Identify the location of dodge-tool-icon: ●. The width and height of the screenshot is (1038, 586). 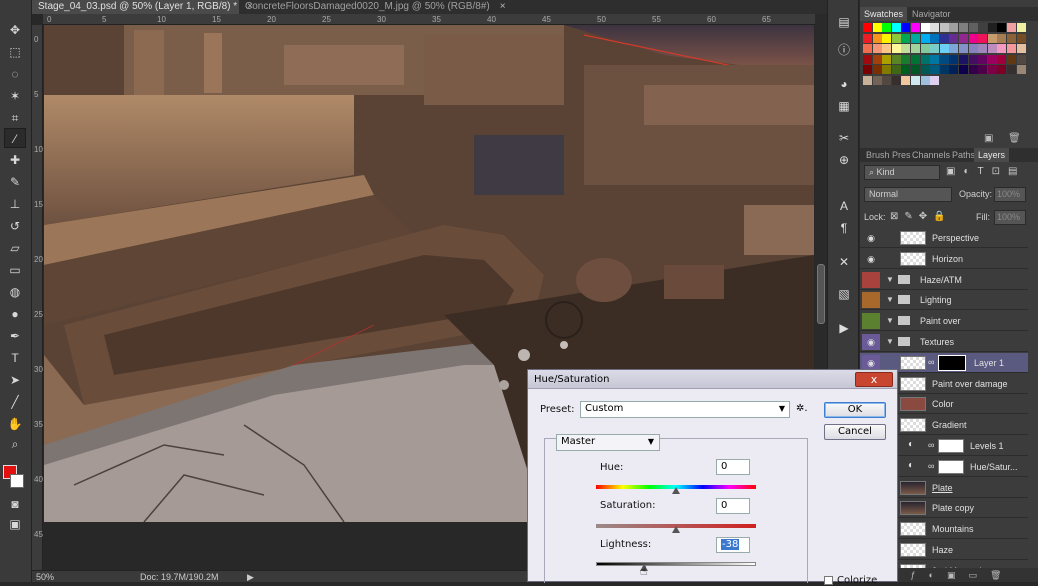
(15, 314).